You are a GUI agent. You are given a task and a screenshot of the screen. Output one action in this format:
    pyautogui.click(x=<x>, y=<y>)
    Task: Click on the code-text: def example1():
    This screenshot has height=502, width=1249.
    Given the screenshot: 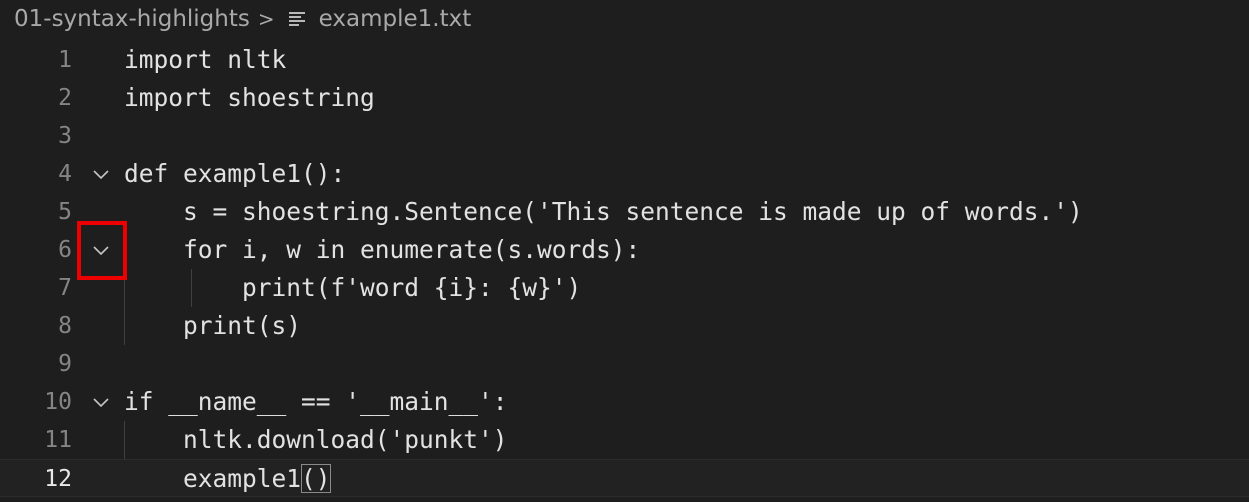 What is the action you would take?
    pyautogui.click(x=234, y=174)
    